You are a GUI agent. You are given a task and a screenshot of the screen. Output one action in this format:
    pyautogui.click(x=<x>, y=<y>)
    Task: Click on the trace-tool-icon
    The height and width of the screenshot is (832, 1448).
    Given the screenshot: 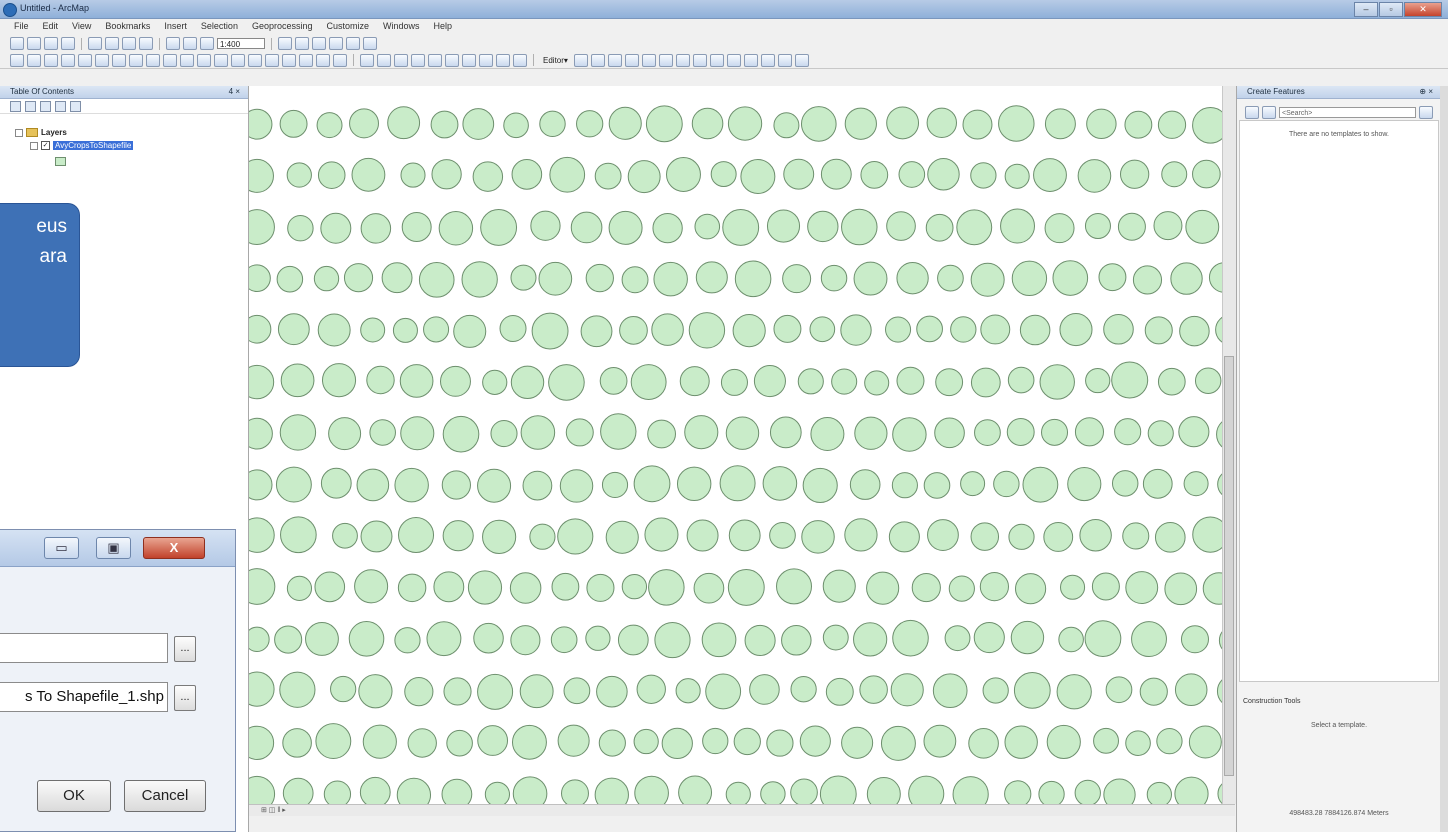 What is the action you would take?
    pyautogui.click(x=648, y=60)
    